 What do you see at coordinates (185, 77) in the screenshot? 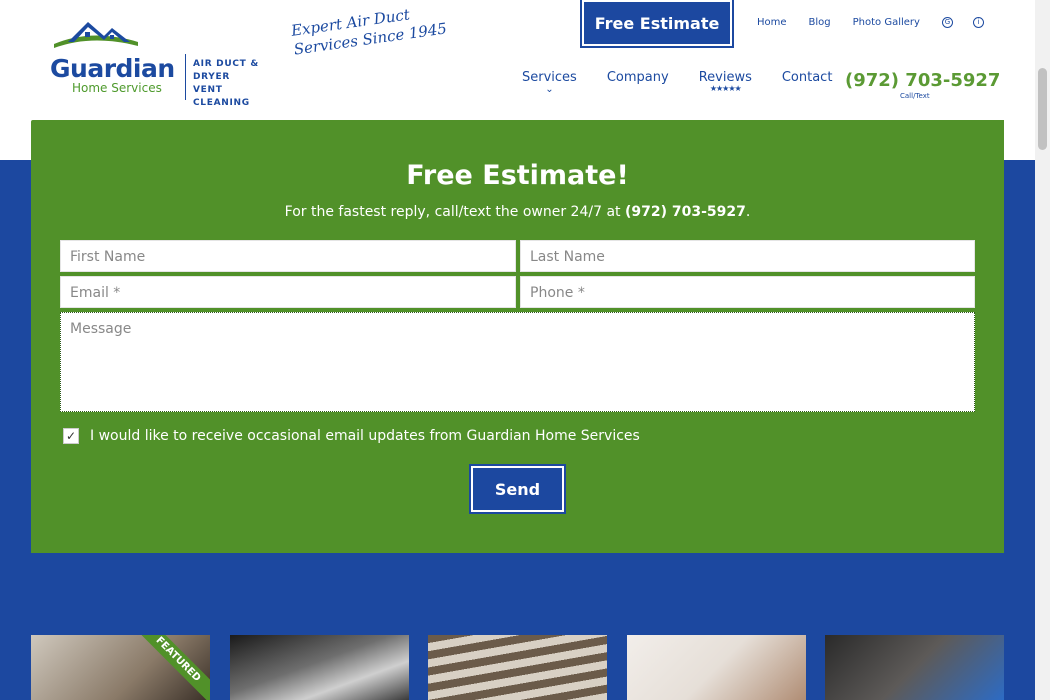
I see `logo-divider` at bounding box center [185, 77].